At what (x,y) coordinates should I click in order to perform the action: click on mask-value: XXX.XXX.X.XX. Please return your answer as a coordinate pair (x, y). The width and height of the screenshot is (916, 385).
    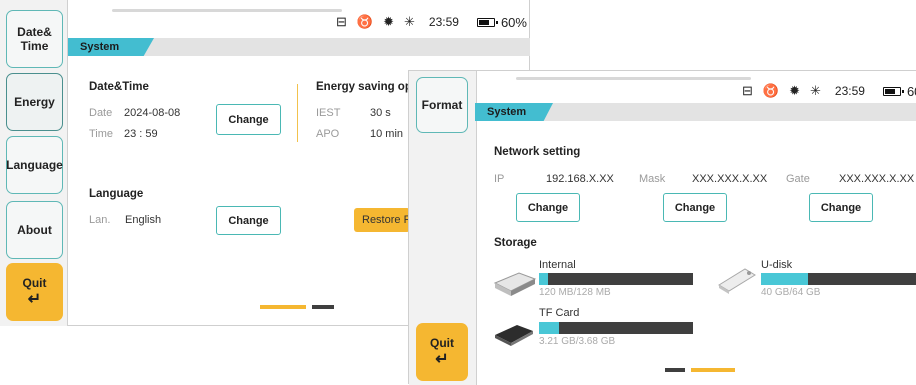
    Looking at the image, I should click on (730, 179).